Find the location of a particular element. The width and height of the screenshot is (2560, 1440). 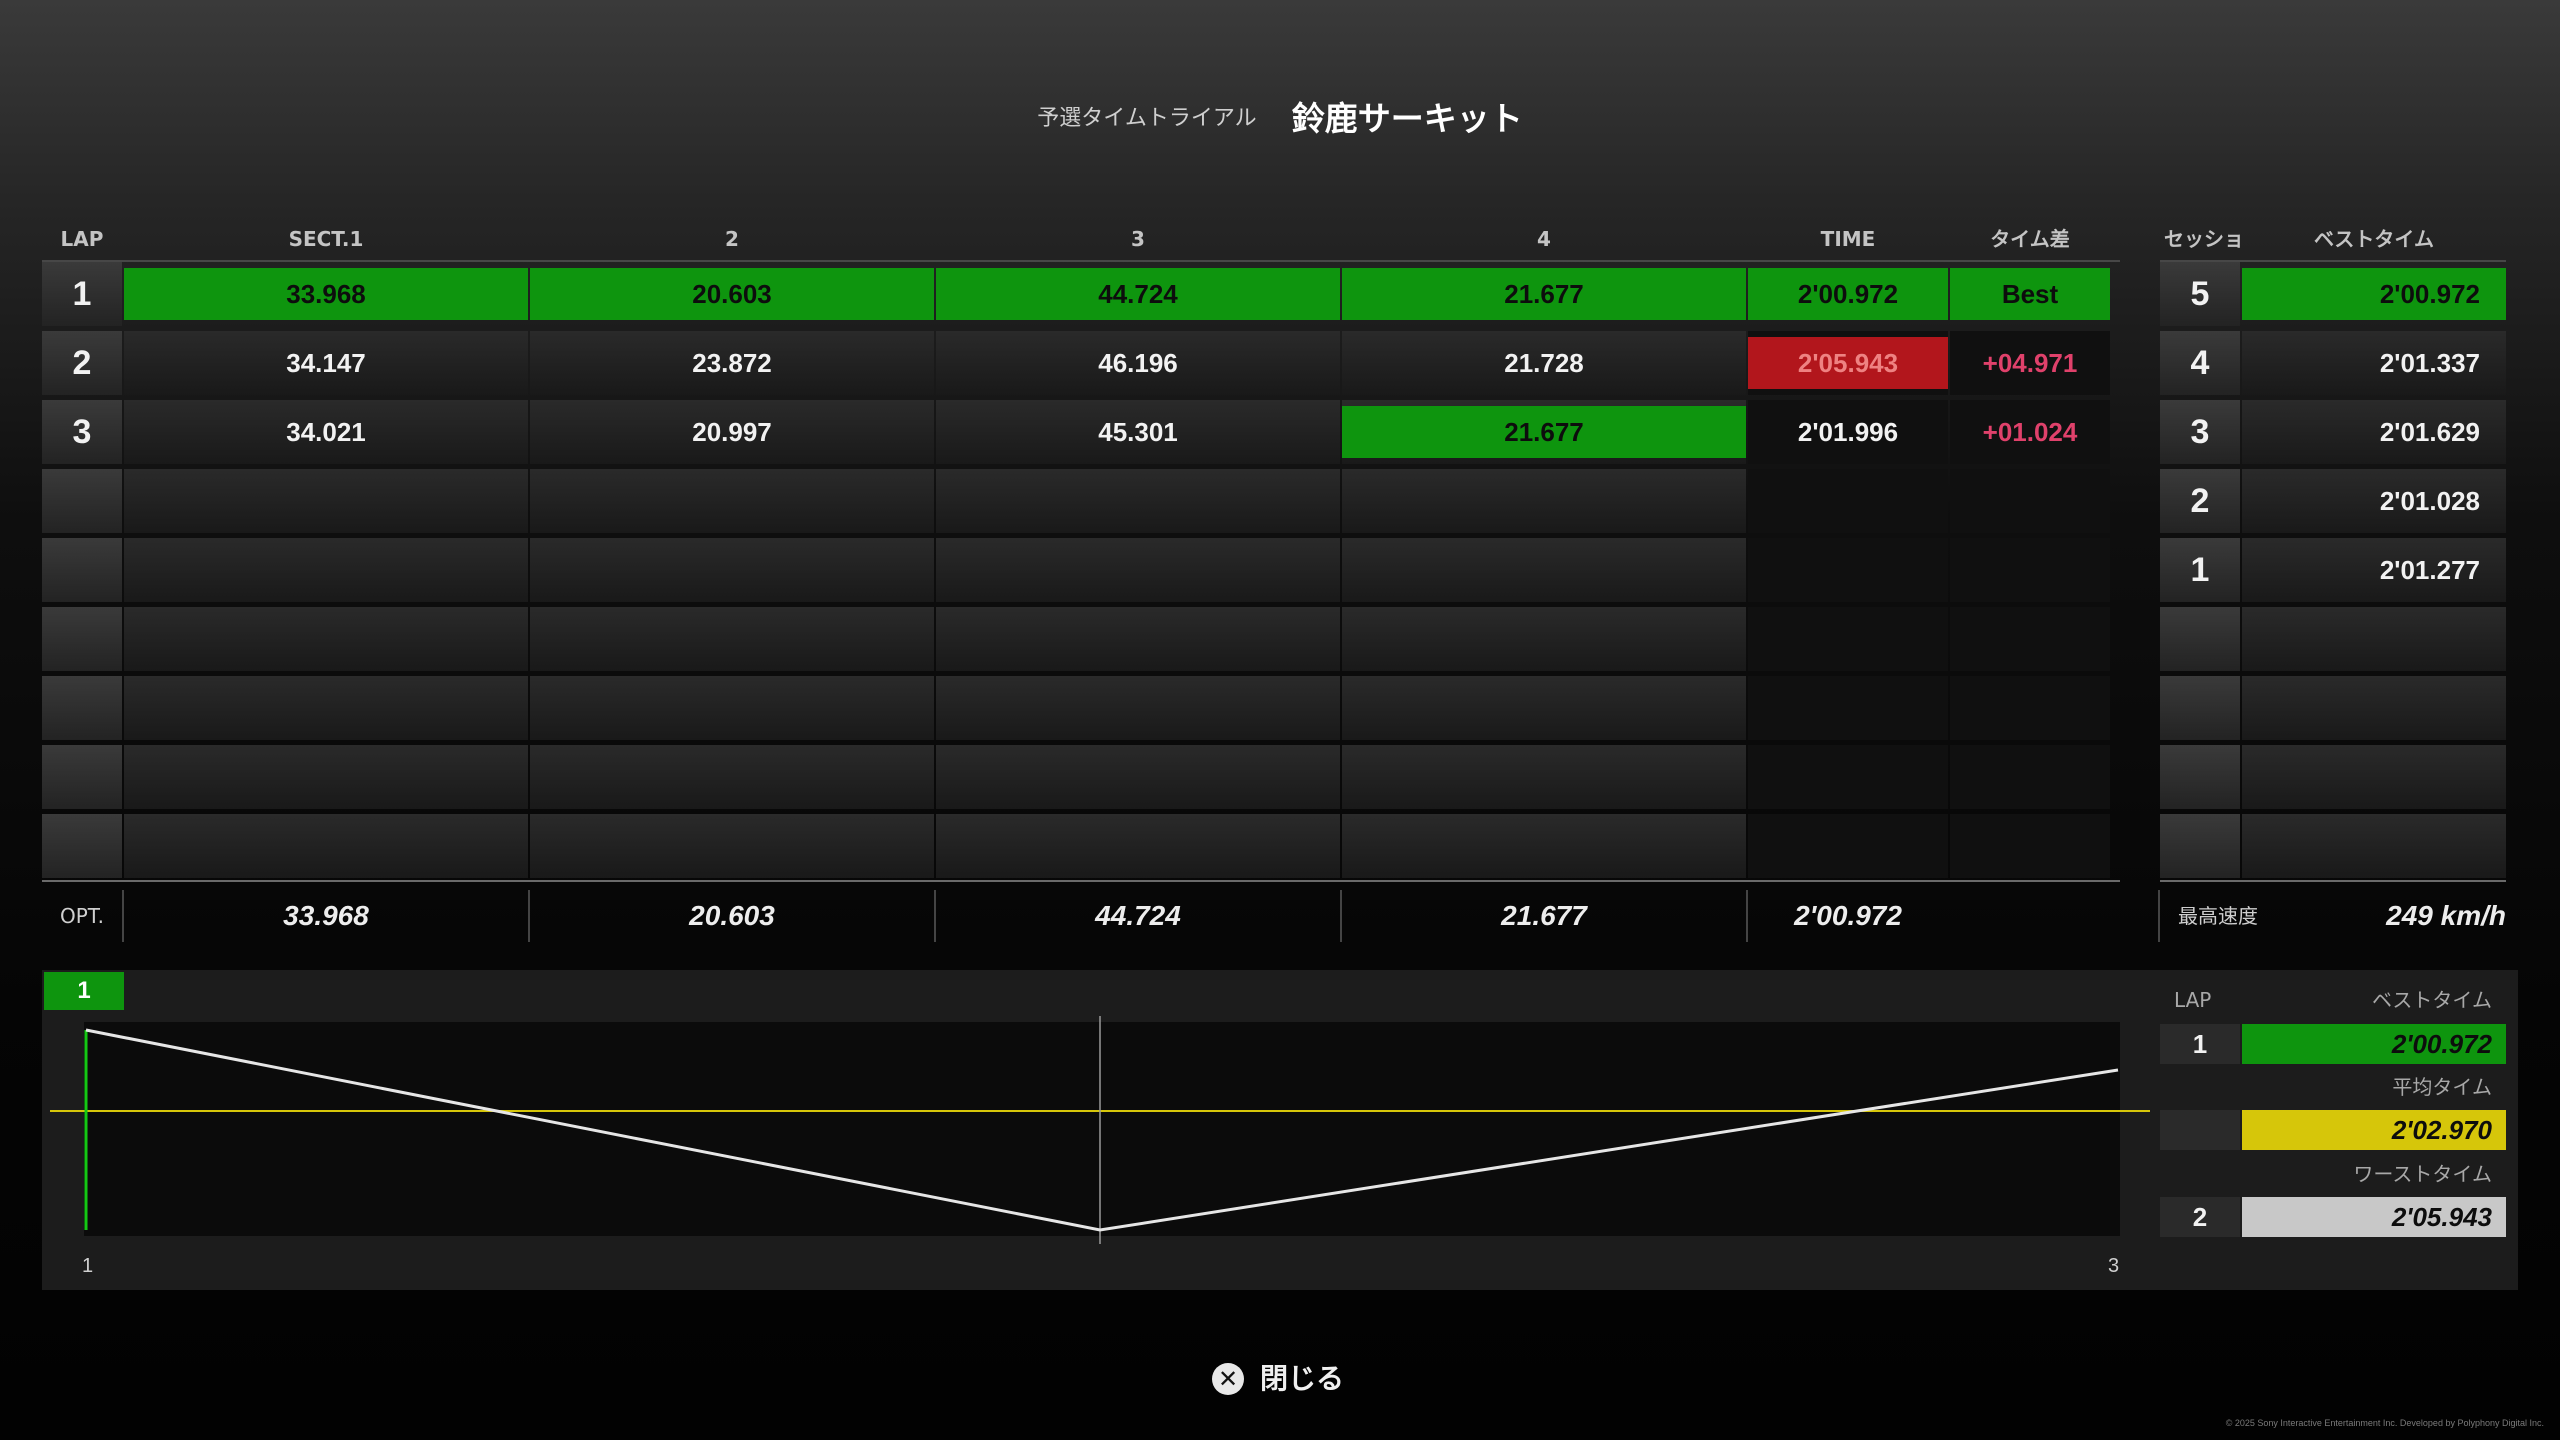

optimal-divider is located at coordinates (1081, 881).